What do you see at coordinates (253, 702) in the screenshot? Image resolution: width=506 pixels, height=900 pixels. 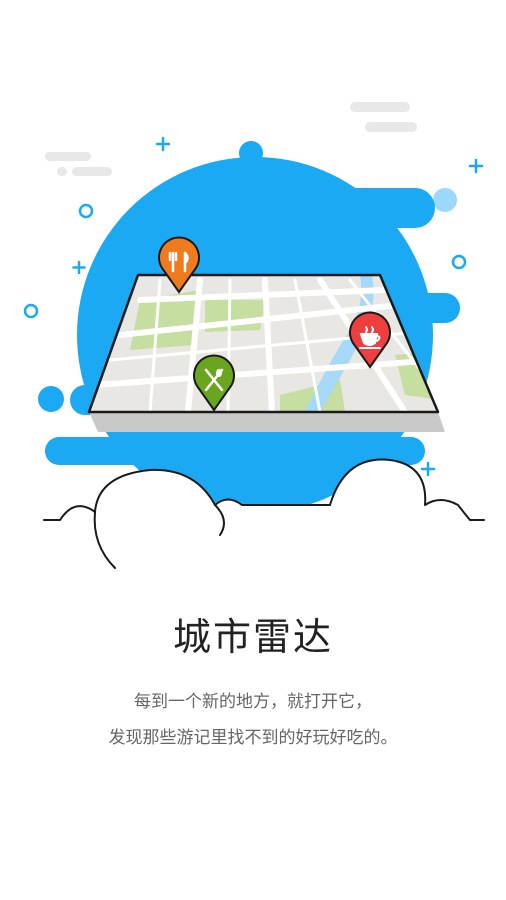 I see `description-line-1: 每到一个新的地方，就打开它，` at bounding box center [253, 702].